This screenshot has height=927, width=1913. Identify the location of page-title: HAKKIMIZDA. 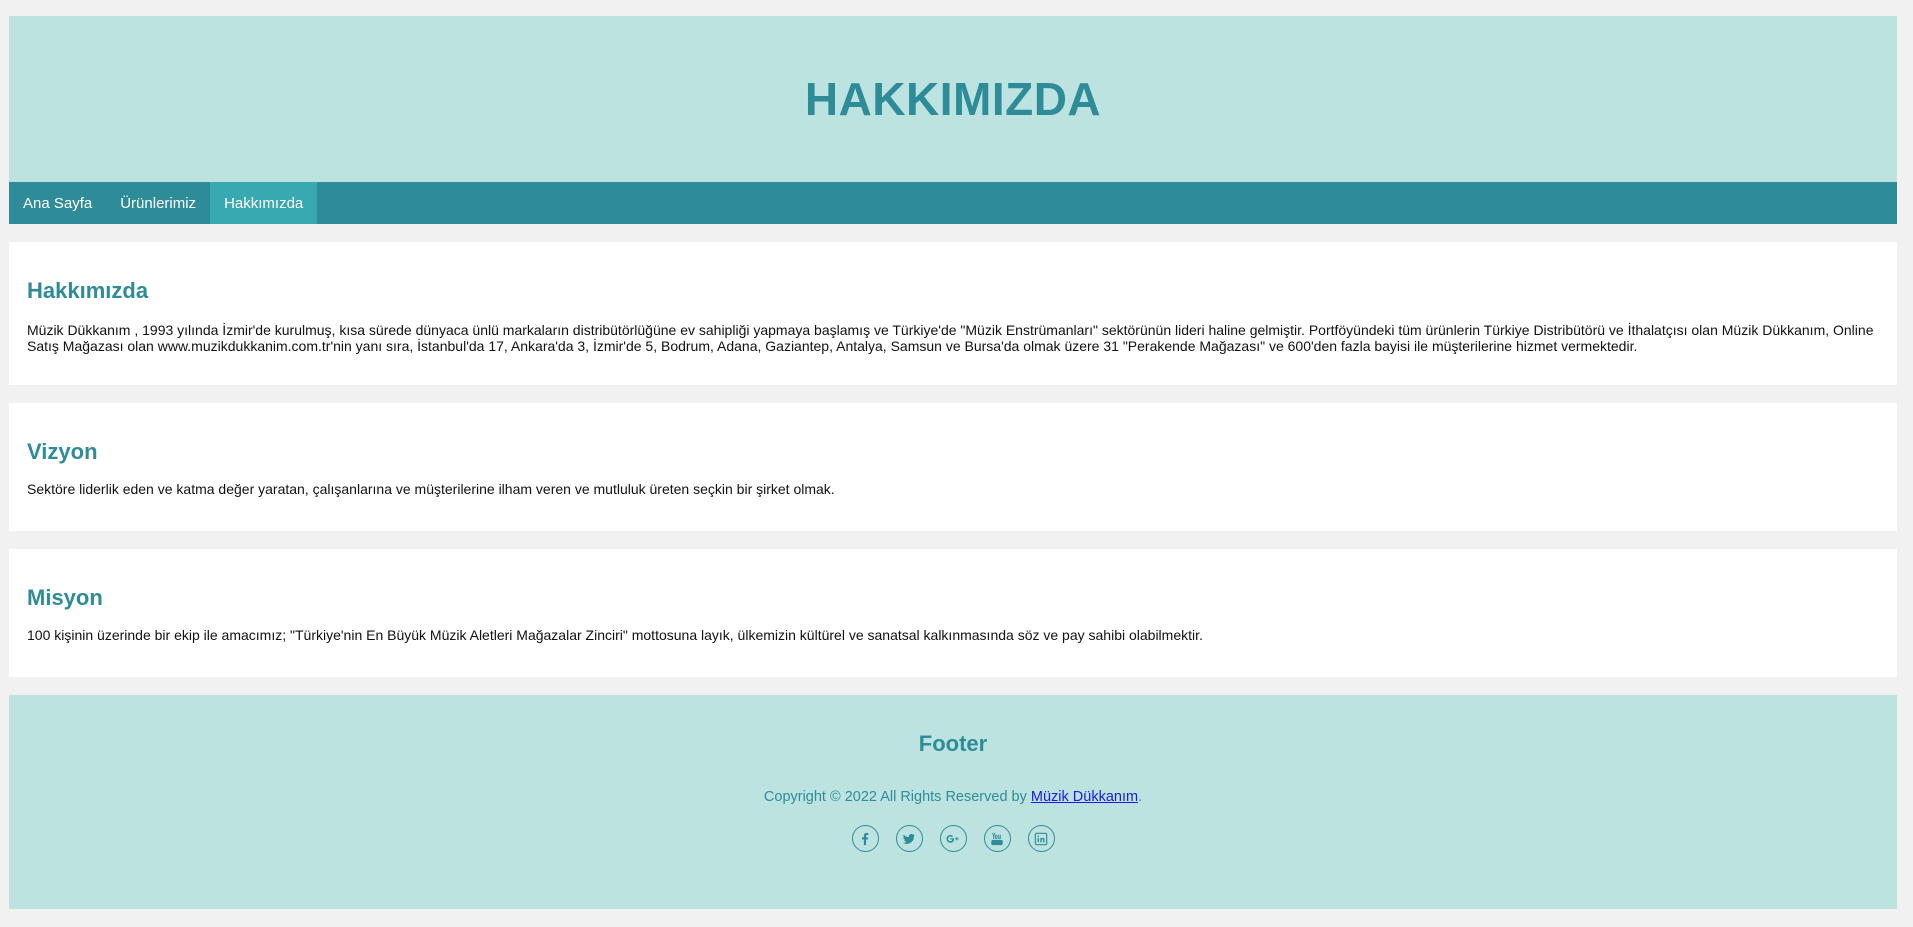
(953, 99).